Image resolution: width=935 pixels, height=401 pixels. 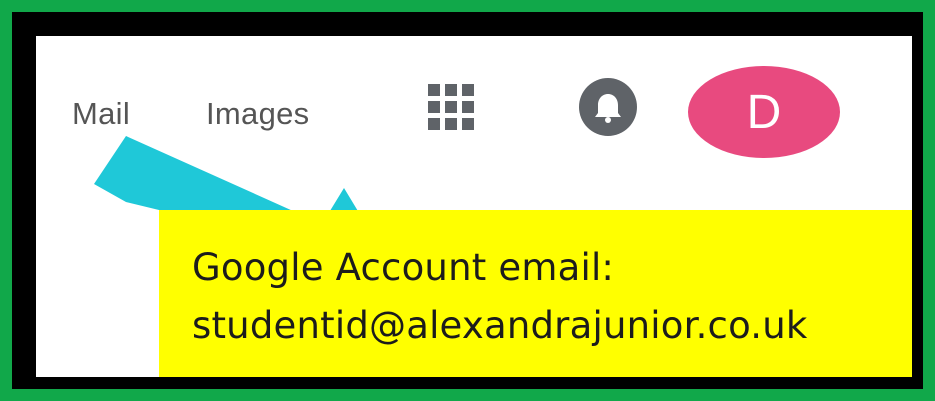 I want to click on notifications-button, so click(x=608, y=107).